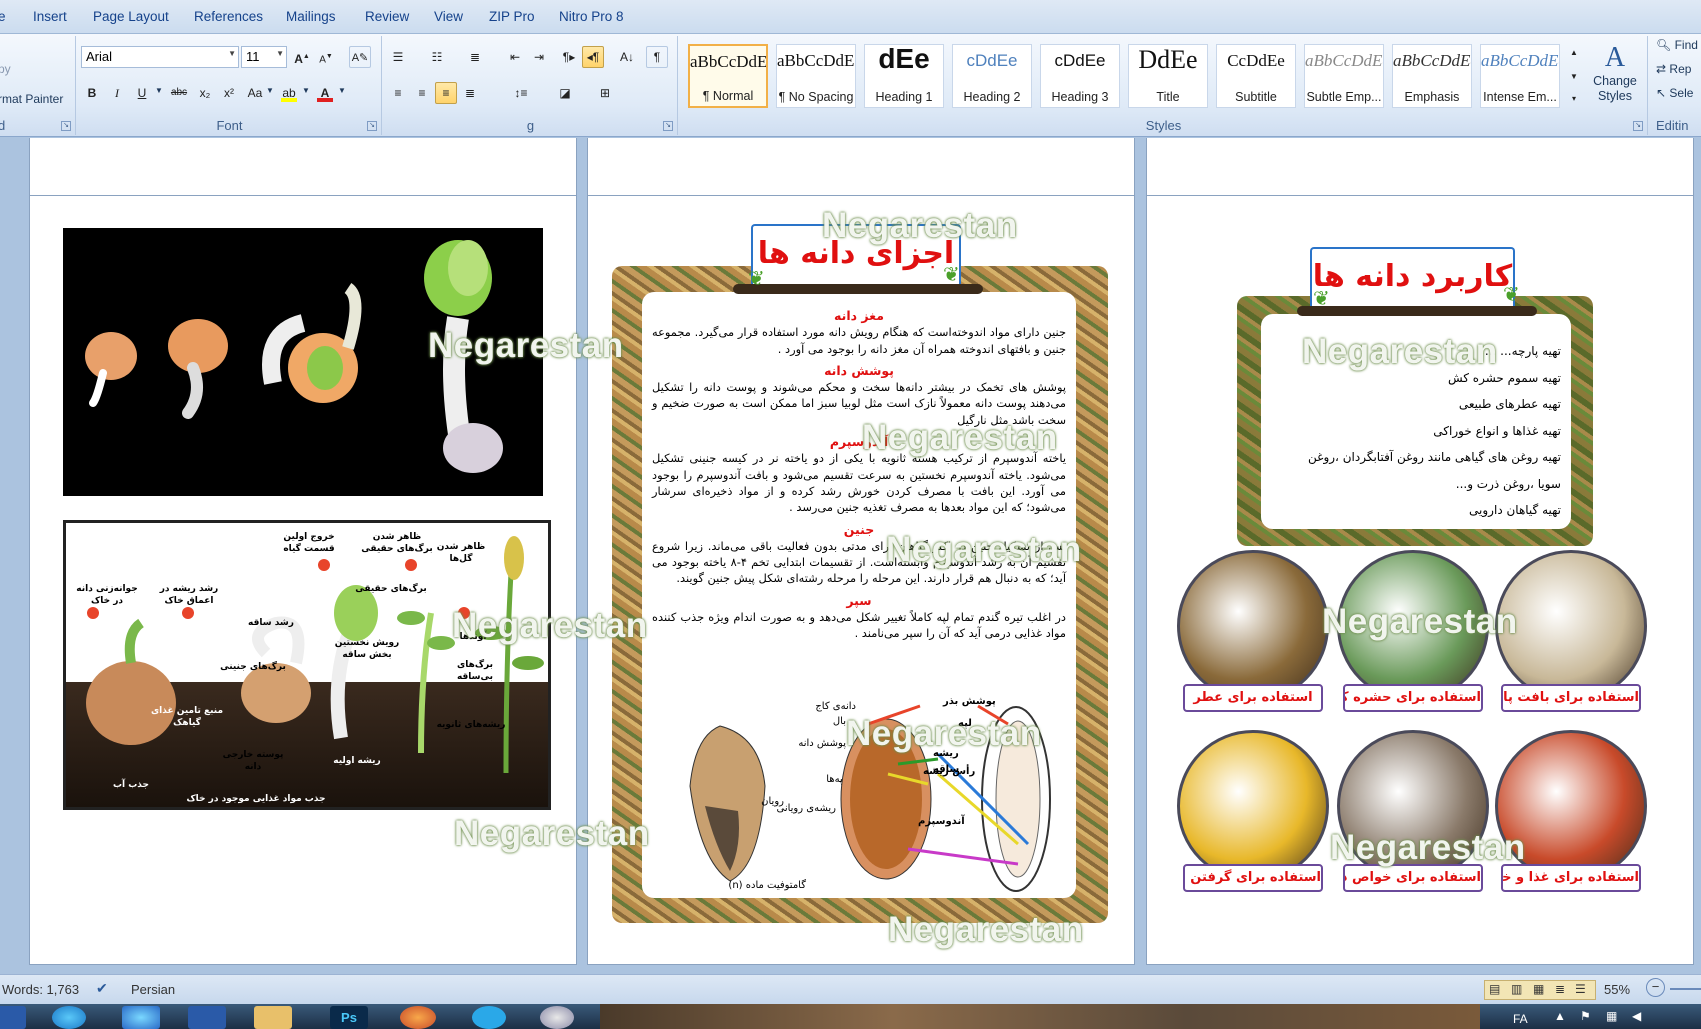  What do you see at coordinates (1673, 69) in the screenshot?
I see `replace-button: ⇄ Rep` at bounding box center [1673, 69].